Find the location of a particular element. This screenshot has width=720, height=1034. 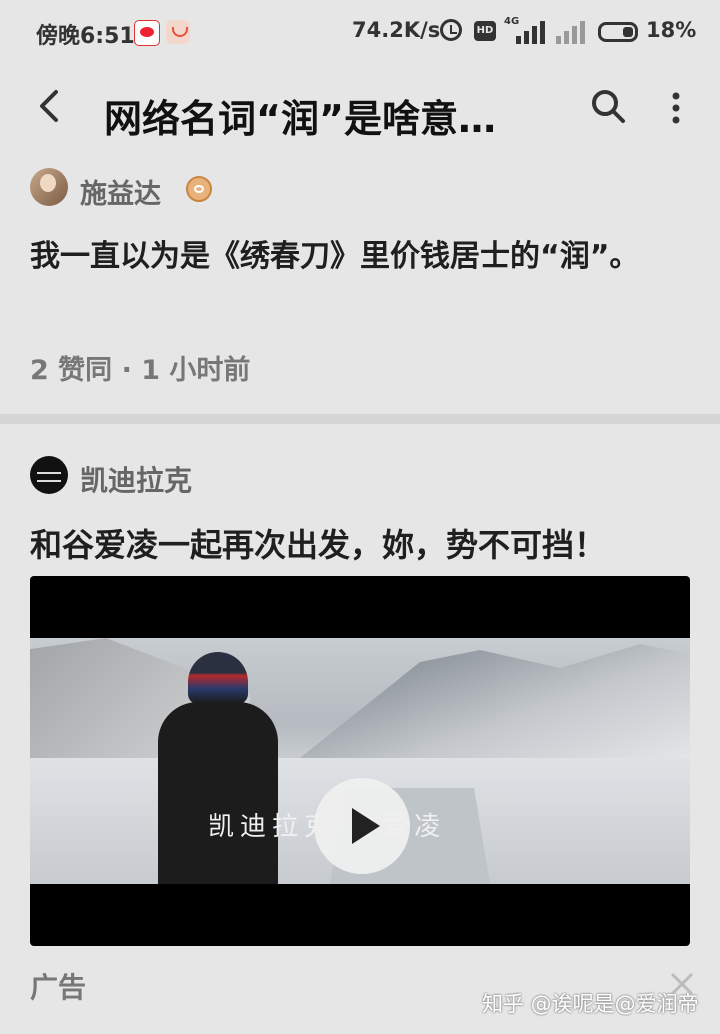

ad-brand-name: 凯迪拉克 is located at coordinates (136, 479).